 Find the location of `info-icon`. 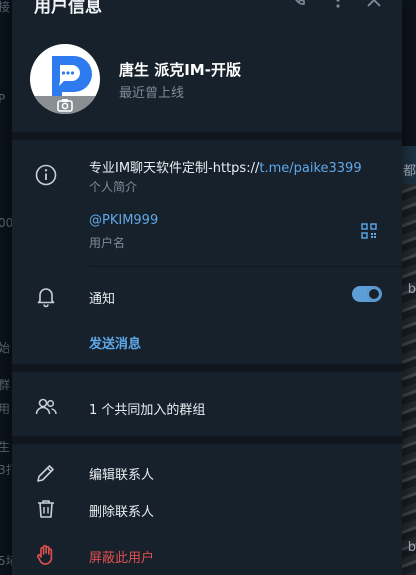

info-icon is located at coordinates (46, 175).